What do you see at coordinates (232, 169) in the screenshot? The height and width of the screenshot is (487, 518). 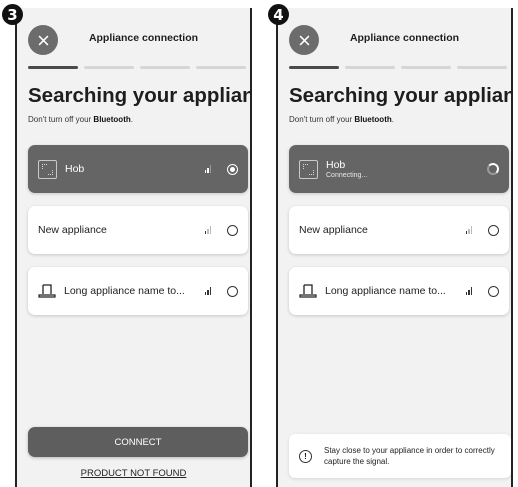 I see `radio-button-selected` at bounding box center [232, 169].